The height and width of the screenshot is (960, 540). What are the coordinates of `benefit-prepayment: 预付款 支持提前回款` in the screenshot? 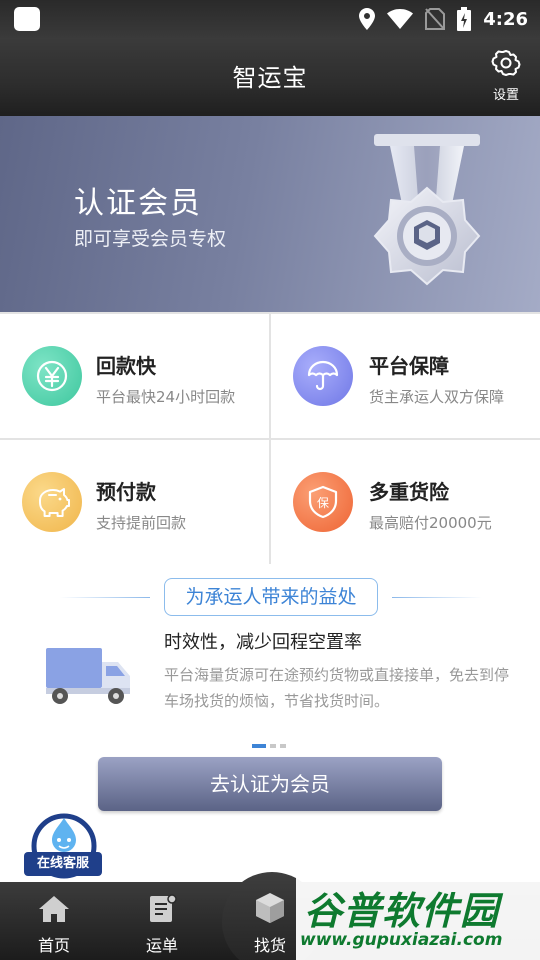 It's located at (134, 502).